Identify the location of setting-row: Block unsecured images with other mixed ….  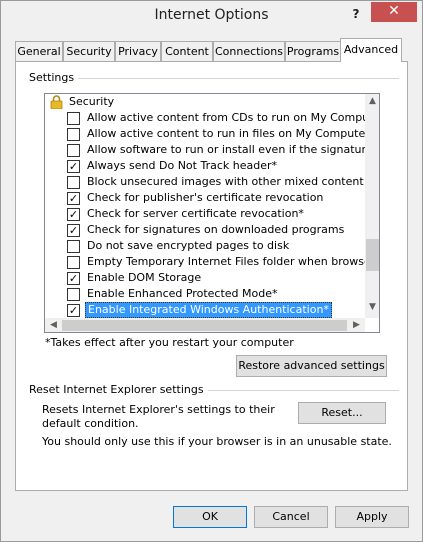
(207, 182).